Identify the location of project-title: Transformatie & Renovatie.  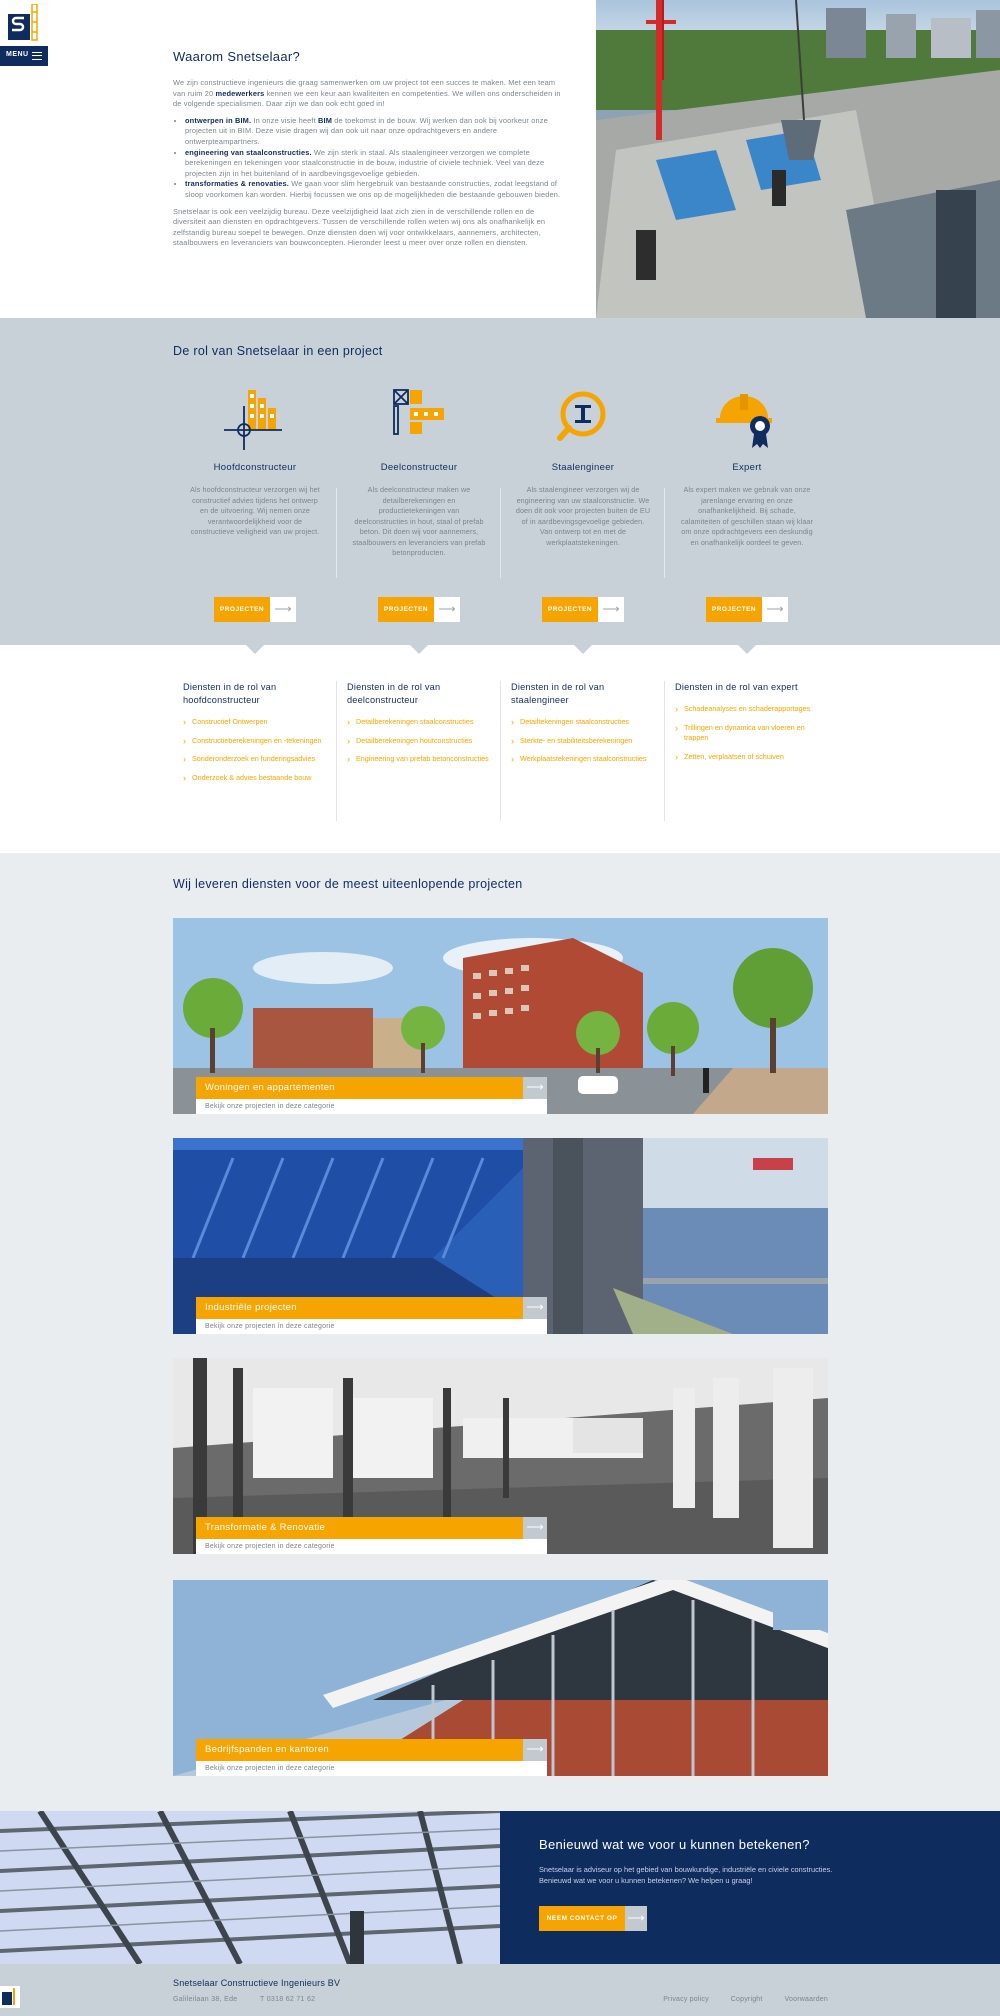
(359, 1528).